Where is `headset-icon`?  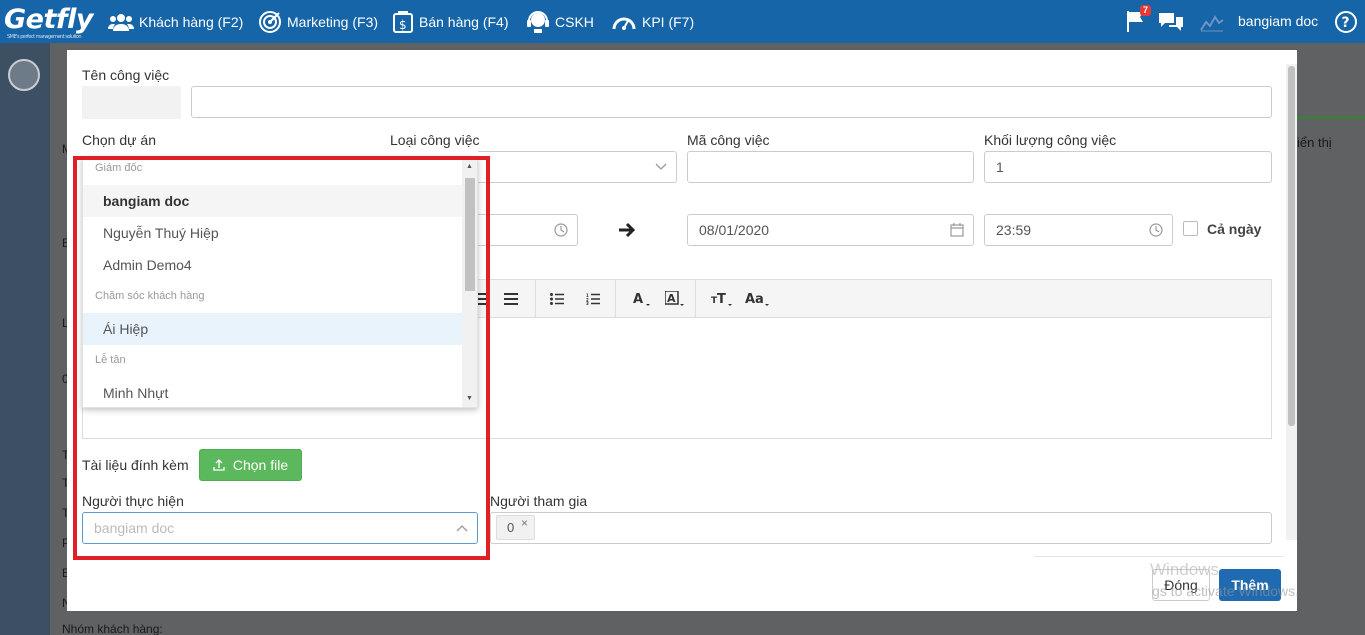
headset-icon is located at coordinates (538, 21).